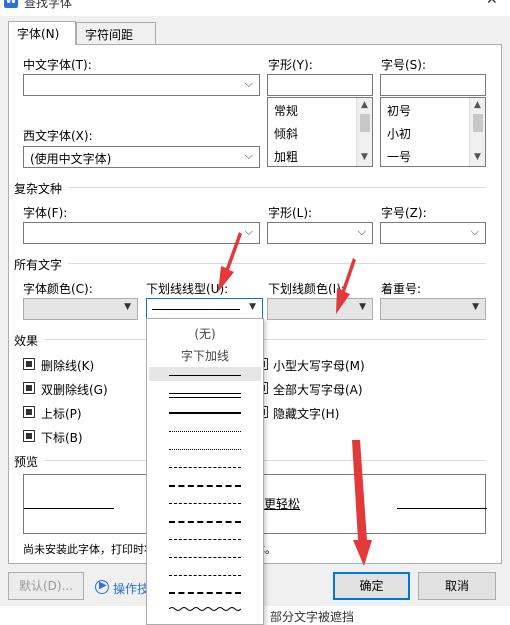 The image size is (510, 625). Describe the element at coordinates (80, 309) in the screenshot. I see `font-color-combo: ▼` at that location.